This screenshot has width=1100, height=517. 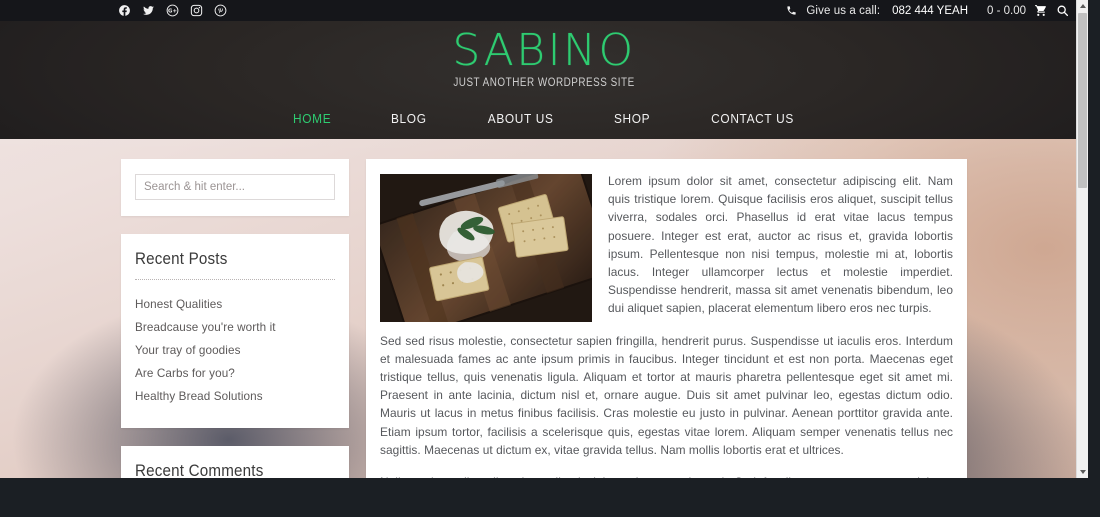 What do you see at coordinates (1041, 10) in the screenshot?
I see `cart-icon` at bounding box center [1041, 10].